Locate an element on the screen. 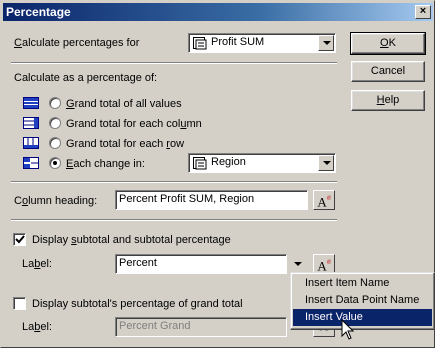  calc-for-value: Profit SUM is located at coordinates (238, 42).